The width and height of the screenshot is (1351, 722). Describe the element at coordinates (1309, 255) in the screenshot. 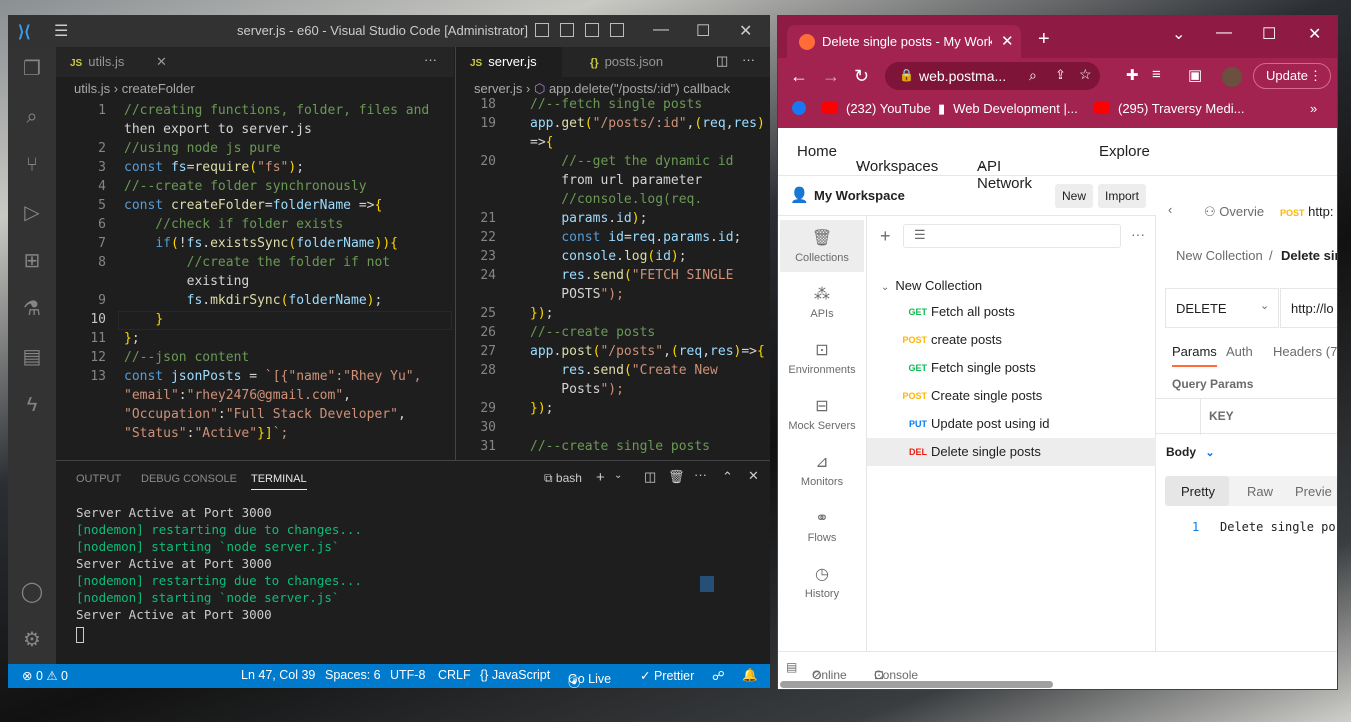

I see `breadcrumb-request: Delete sin` at that location.